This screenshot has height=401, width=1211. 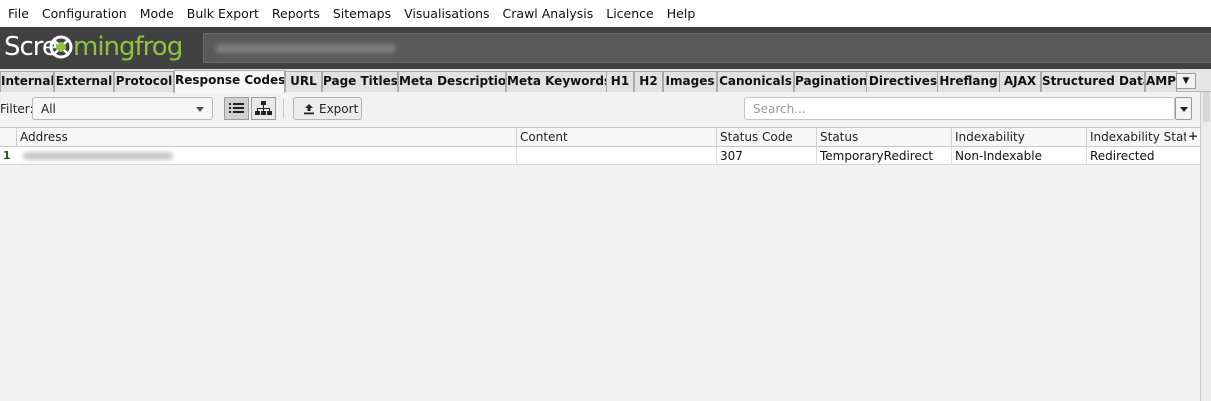 What do you see at coordinates (767, 137) in the screenshot?
I see `column-header-status-code: Status Code` at bounding box center [767, 137].